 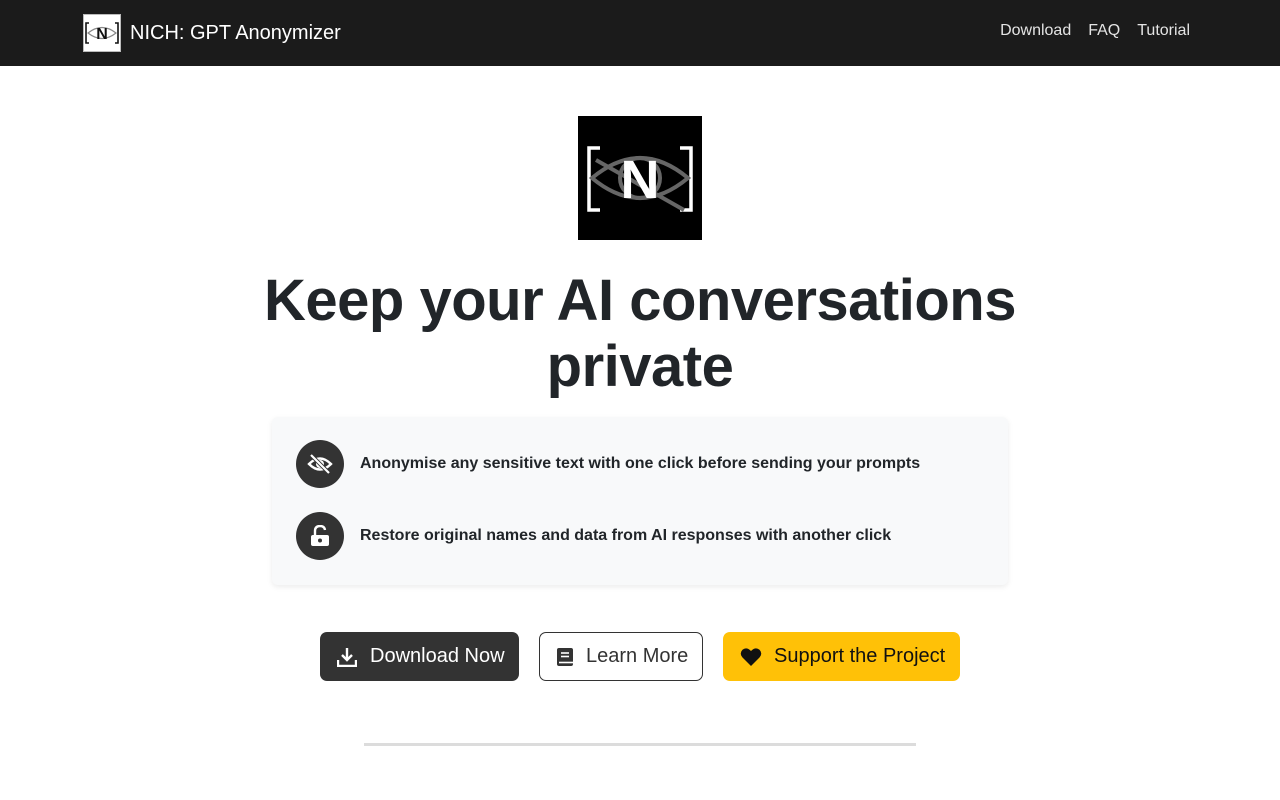 What do you see at coordinates (320, 464) in the screenshot?
I see `eye-slash-icon` at bounding box center [320, 464].